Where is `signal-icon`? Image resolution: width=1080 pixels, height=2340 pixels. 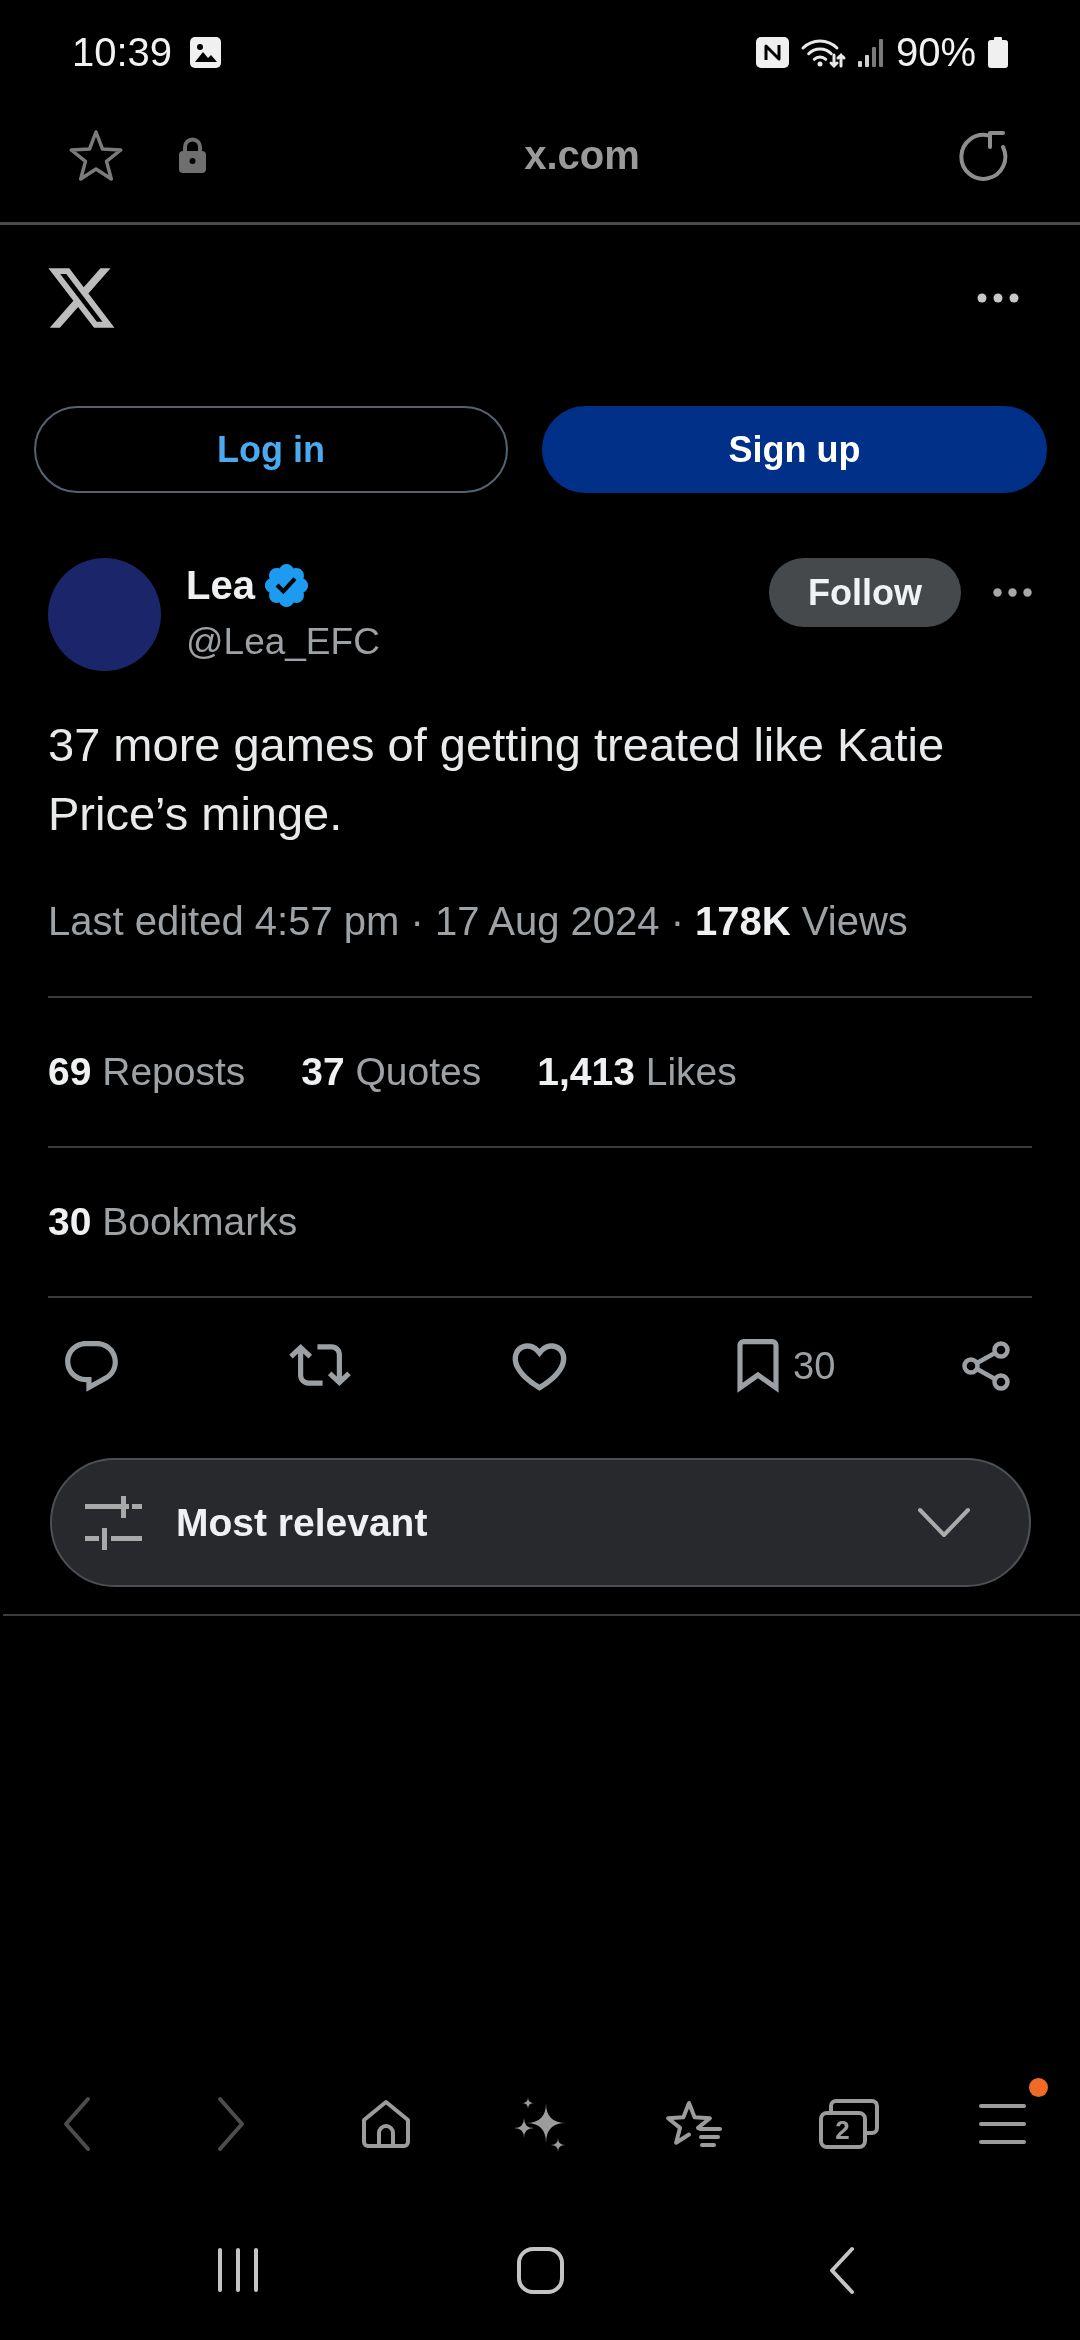 signal-icon is located at coordinates (870, 52).